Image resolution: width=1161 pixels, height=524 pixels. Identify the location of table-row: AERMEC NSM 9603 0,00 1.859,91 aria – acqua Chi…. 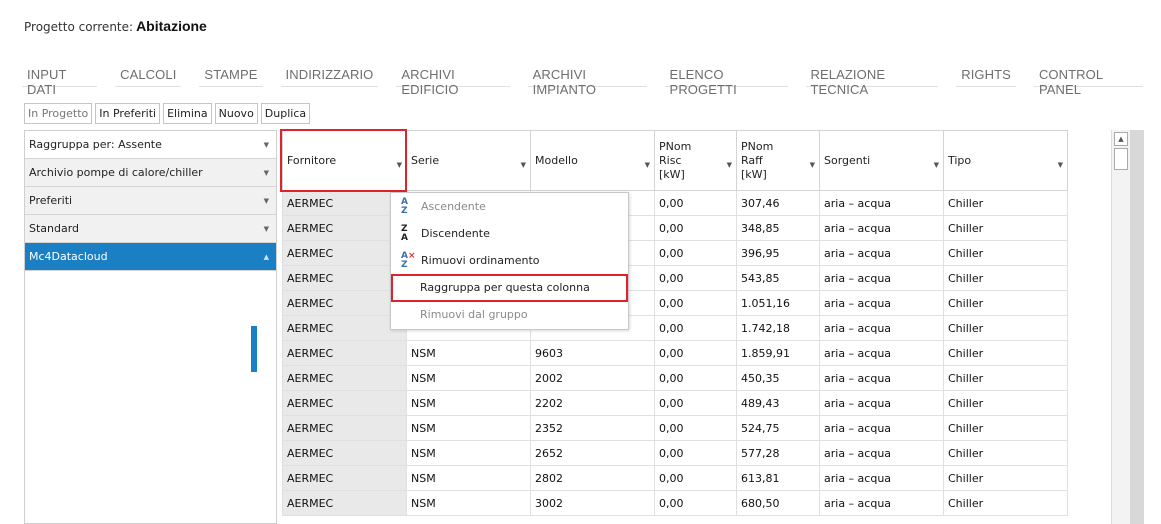
(675, 353).